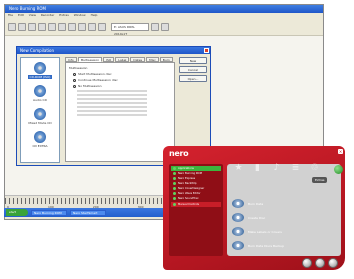 This screenshot has height=279, width=354. I want to click on list-item-label: CD EXTRA, so click(40, 146).